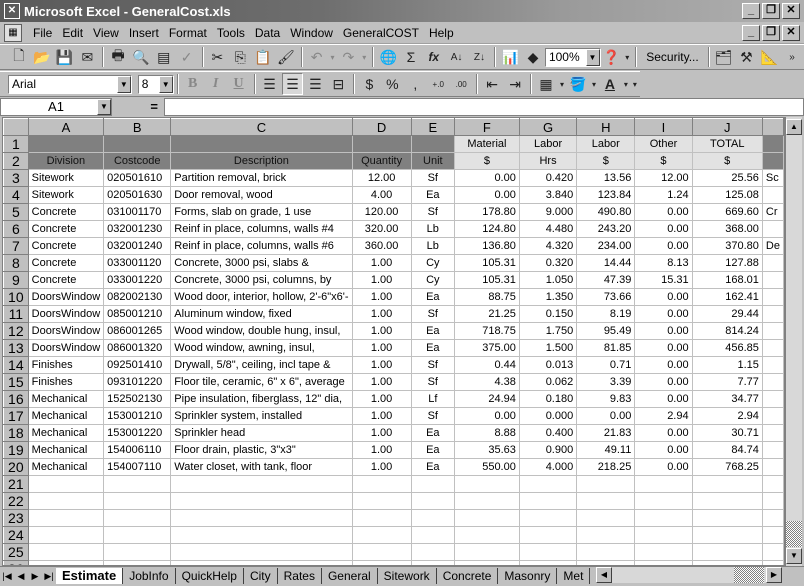  Describe the element at coordinates (689, 575) in the screenshot. I see `horizontal-scrollbar: ◀ ▶` at that location.